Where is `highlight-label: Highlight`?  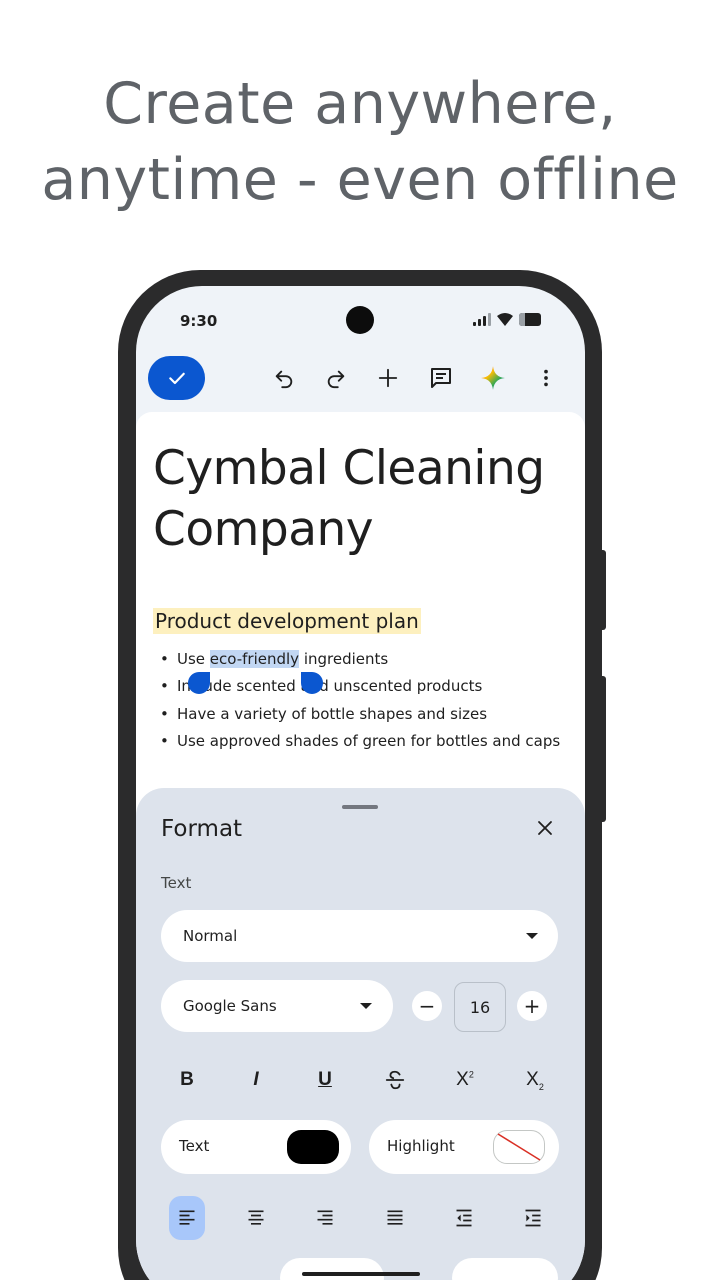 highlight-label: Highlight is located at coordinates (421, 1146).